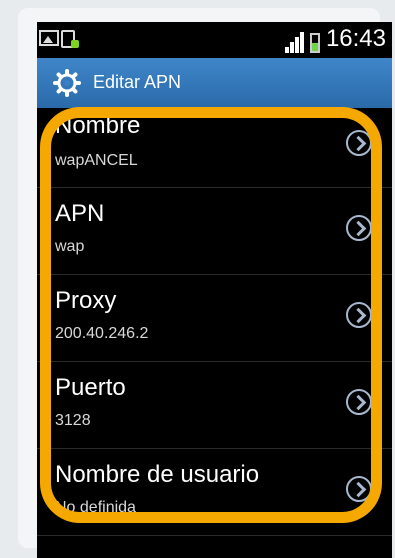  Describe the element at coordinates (70, 39) in the screenshot. I see `phone-icon` at that location.